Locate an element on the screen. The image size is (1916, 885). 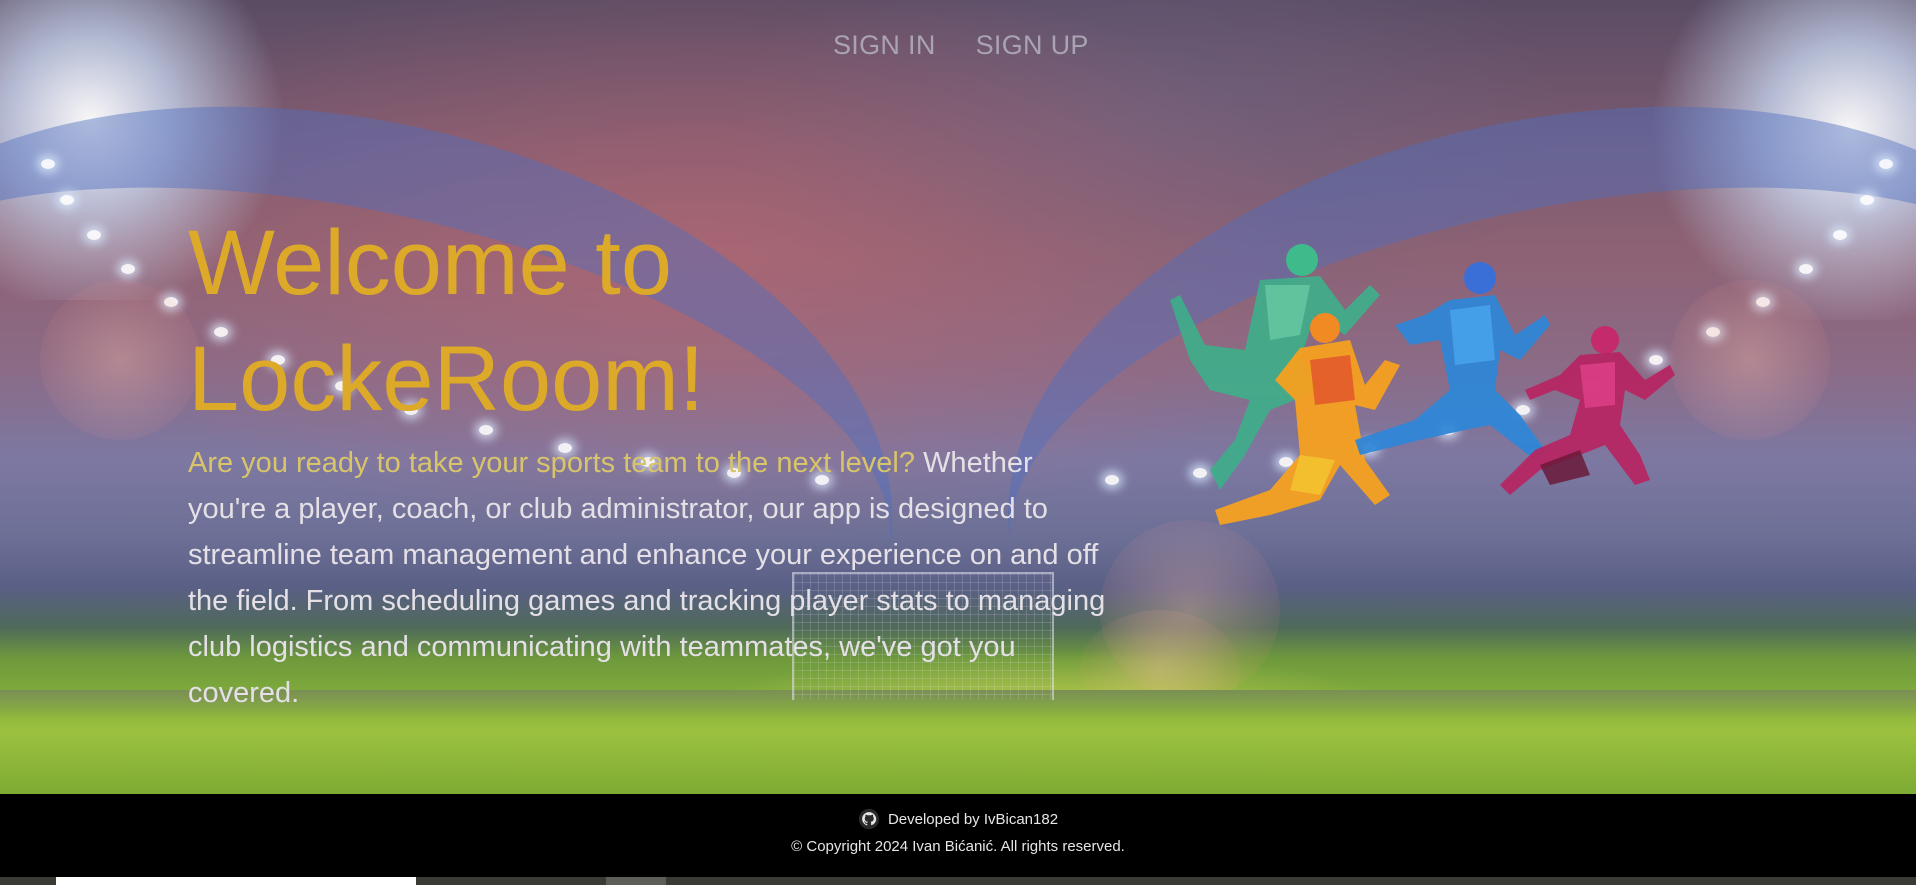
developer-credit: Developed by IvBican182 is located at coordinates (958, 819).